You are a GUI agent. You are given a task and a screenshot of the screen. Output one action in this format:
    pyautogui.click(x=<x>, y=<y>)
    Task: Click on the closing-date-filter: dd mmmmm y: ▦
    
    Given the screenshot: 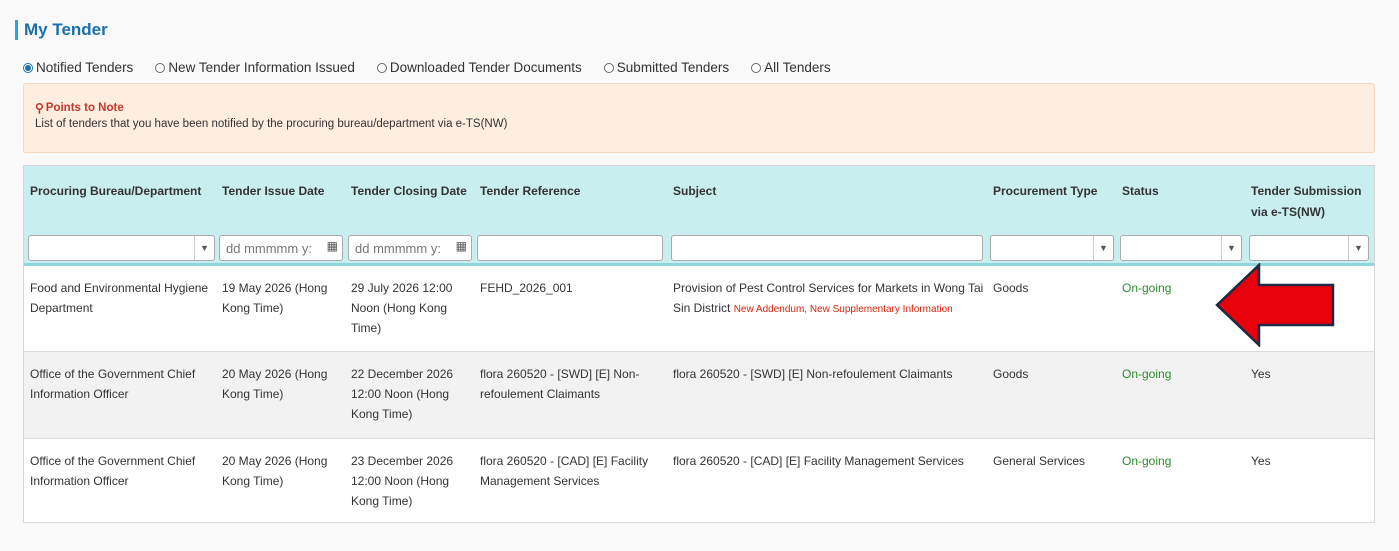 What is the action you would take?
    pyautogui.click(x=410, y=248)
    